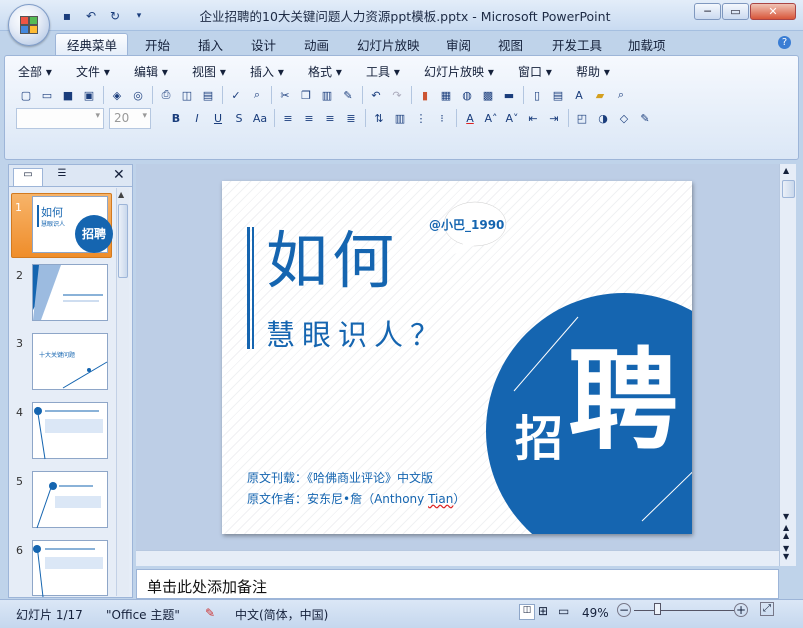 The width and height of the screenshot is (803, 628). What do you see at coordinates (330, 118) in the screenshot?
I see `align-right-icon: ≡` at bounding box center [330, 118].